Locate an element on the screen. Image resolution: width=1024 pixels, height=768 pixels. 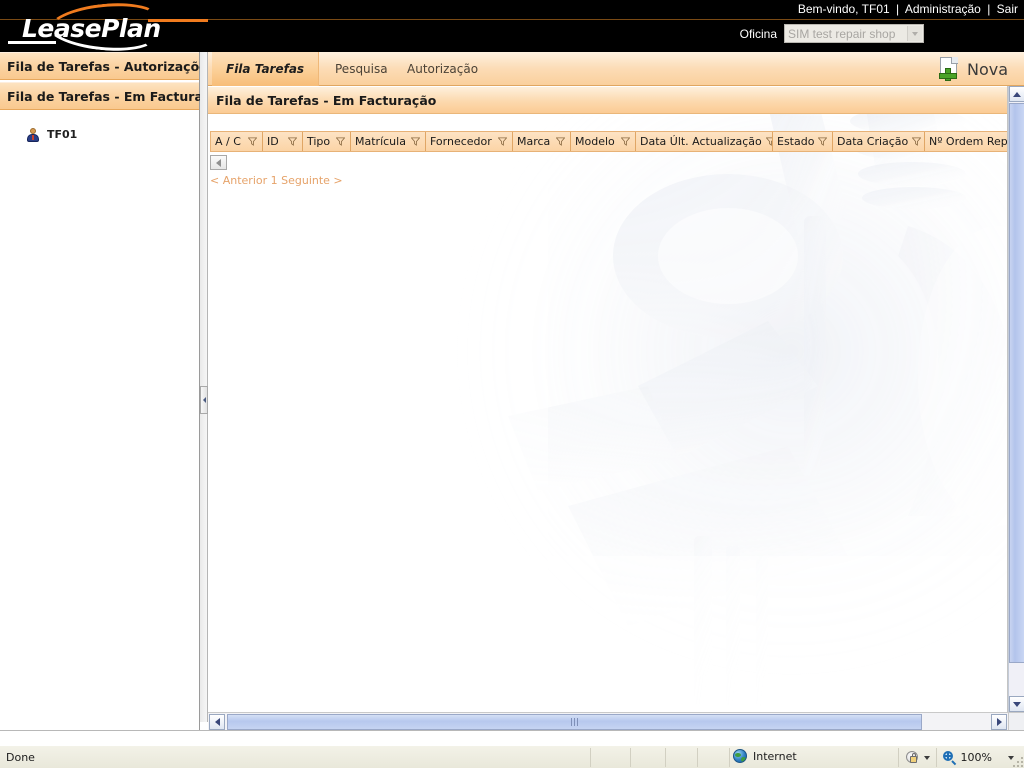
horizontal-scrollbar is located at coordinates (608, 721).